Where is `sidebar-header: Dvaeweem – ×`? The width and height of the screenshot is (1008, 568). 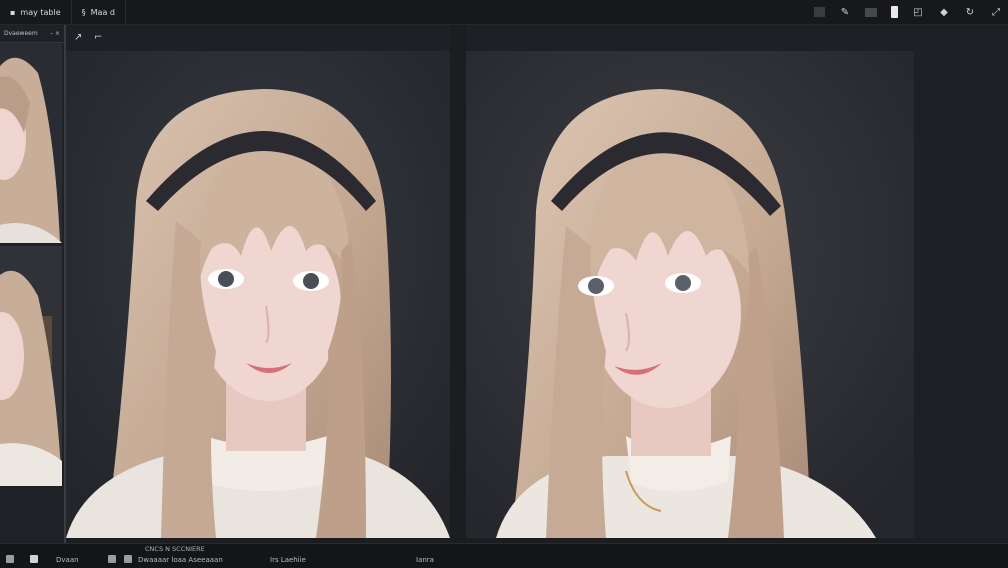
sidebar-header: Dvaeweem – × is located at coordinates (32, 34).